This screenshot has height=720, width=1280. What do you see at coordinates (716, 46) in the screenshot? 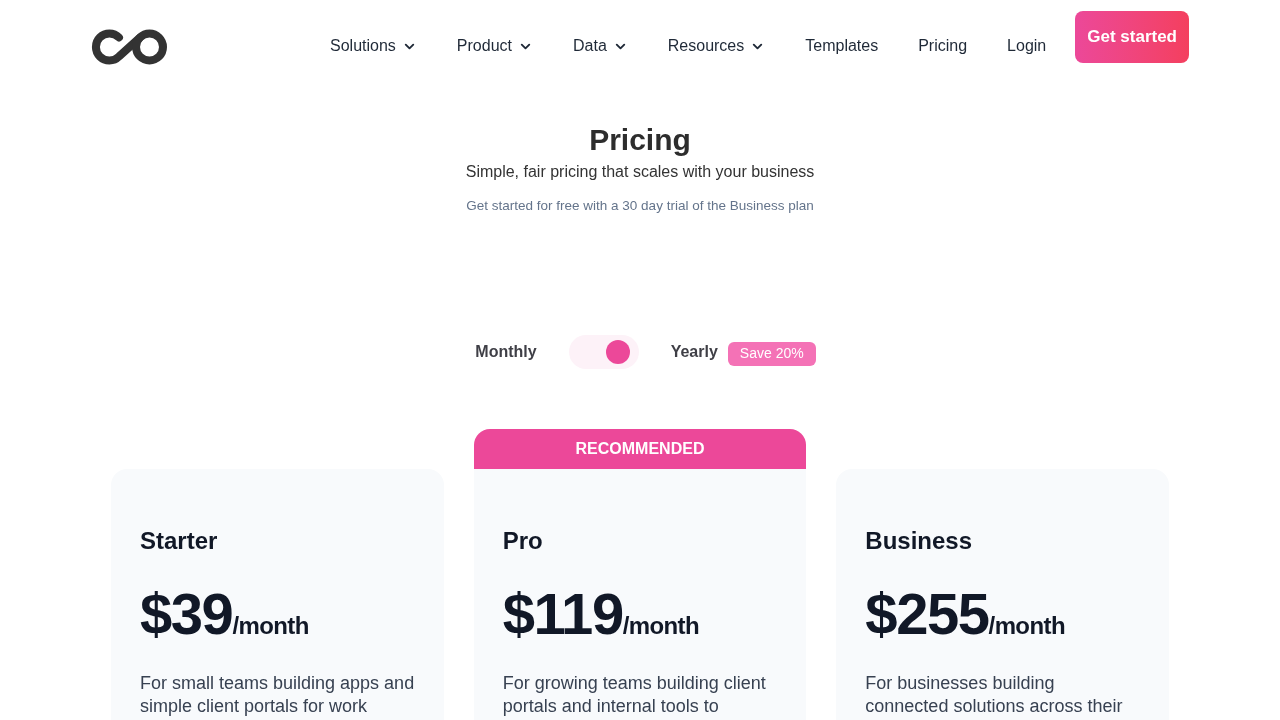
I see `nav-link: Resources` at bounding box center [716, 46].